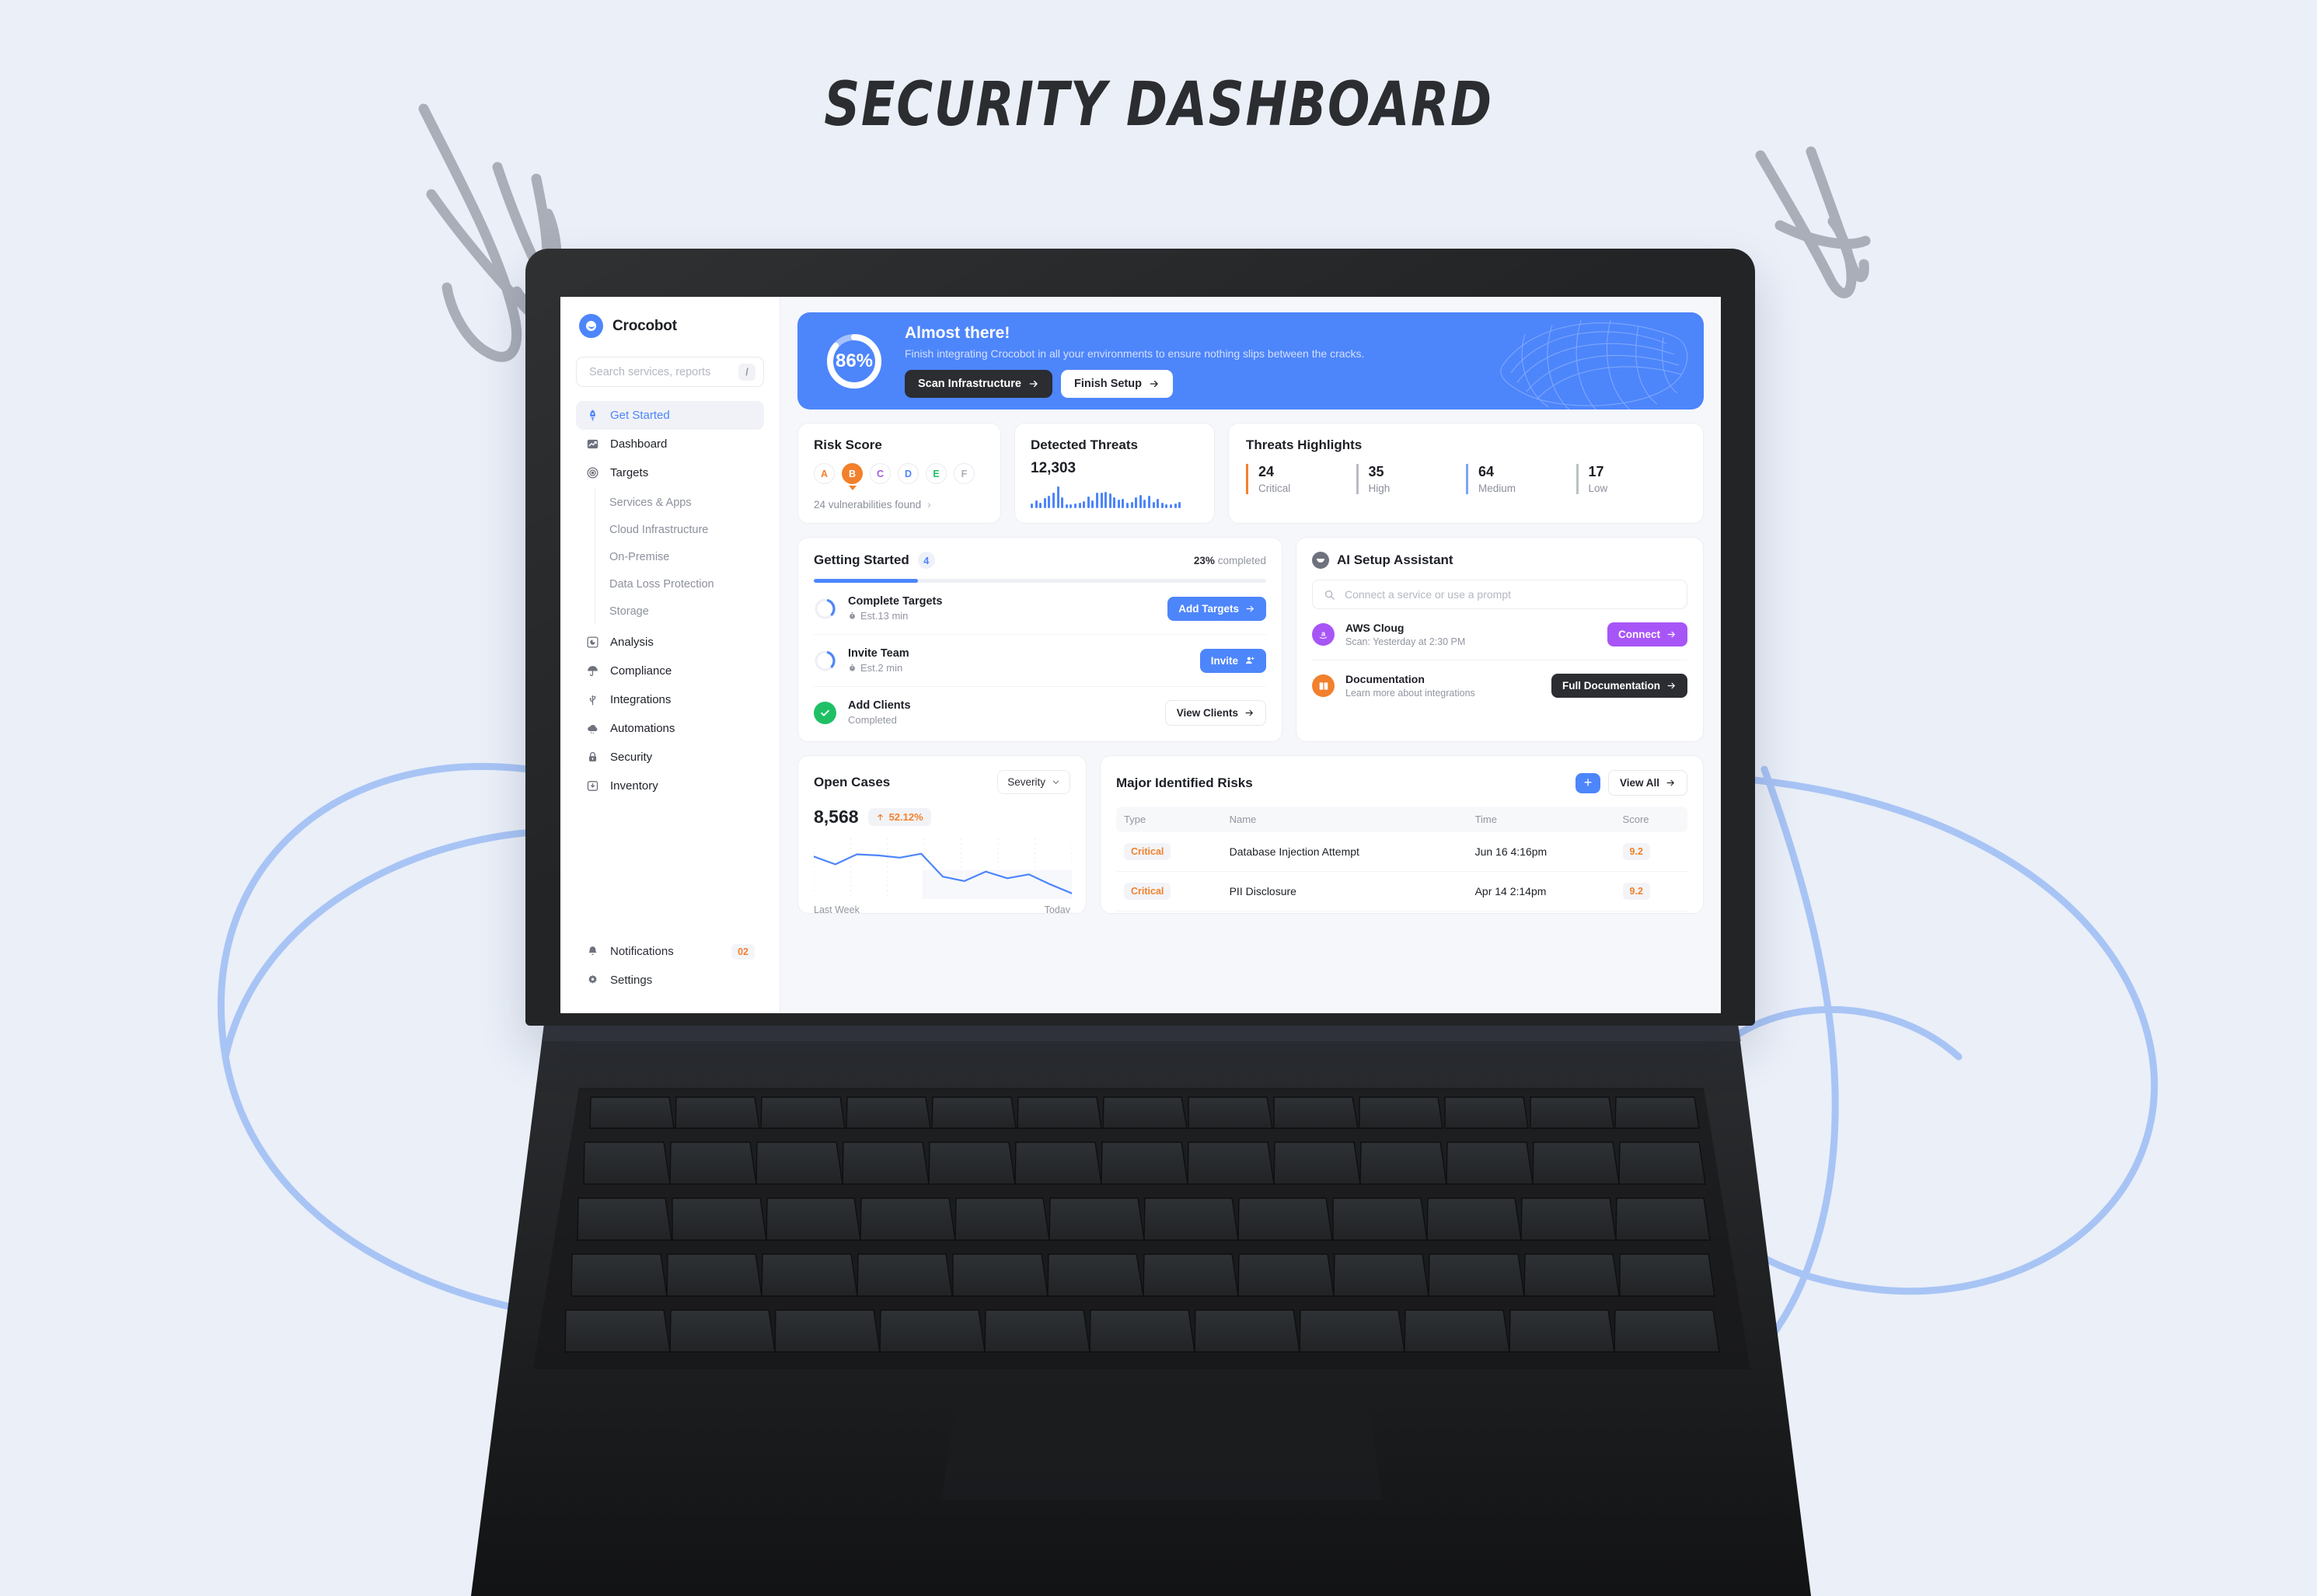 The image size is (2317, 1596). Describe the element at coordinates (670, 699) in the screenshot. I see `sidebar-item-integrations: Integrations` at that location.